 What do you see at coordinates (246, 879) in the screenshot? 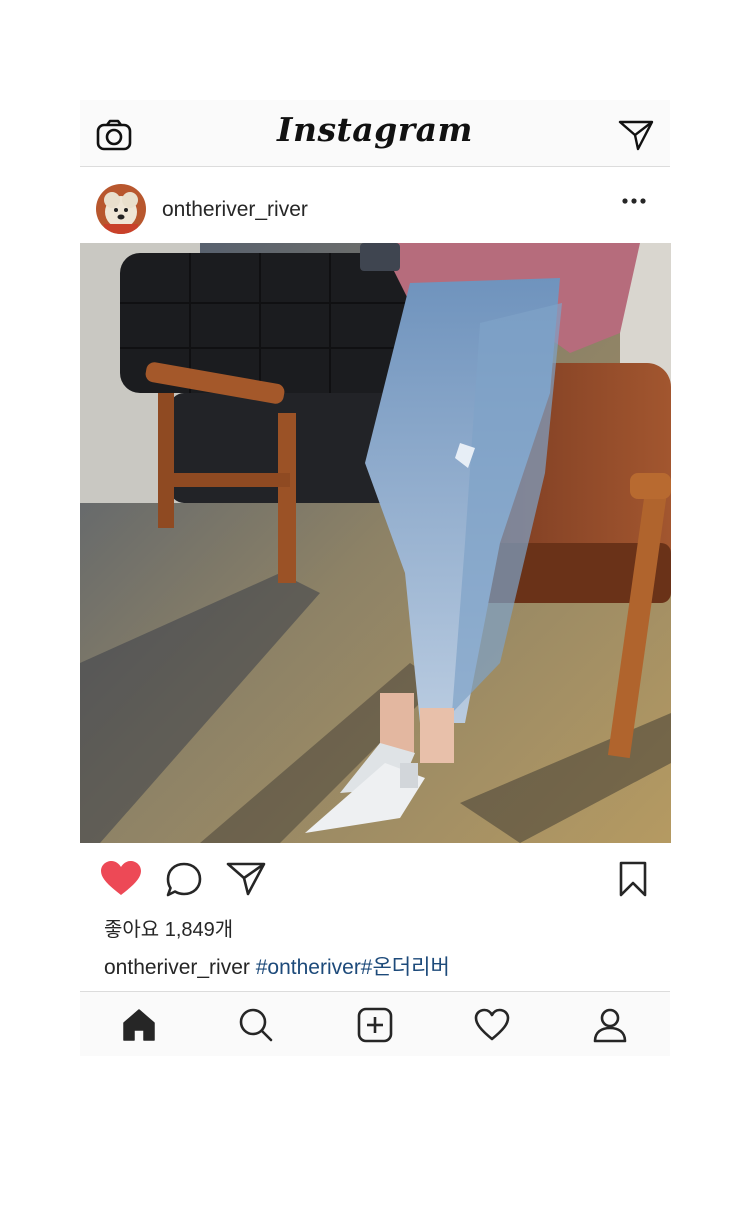
I see `share-paper-plane-icon` at bounding box center [246, 879].